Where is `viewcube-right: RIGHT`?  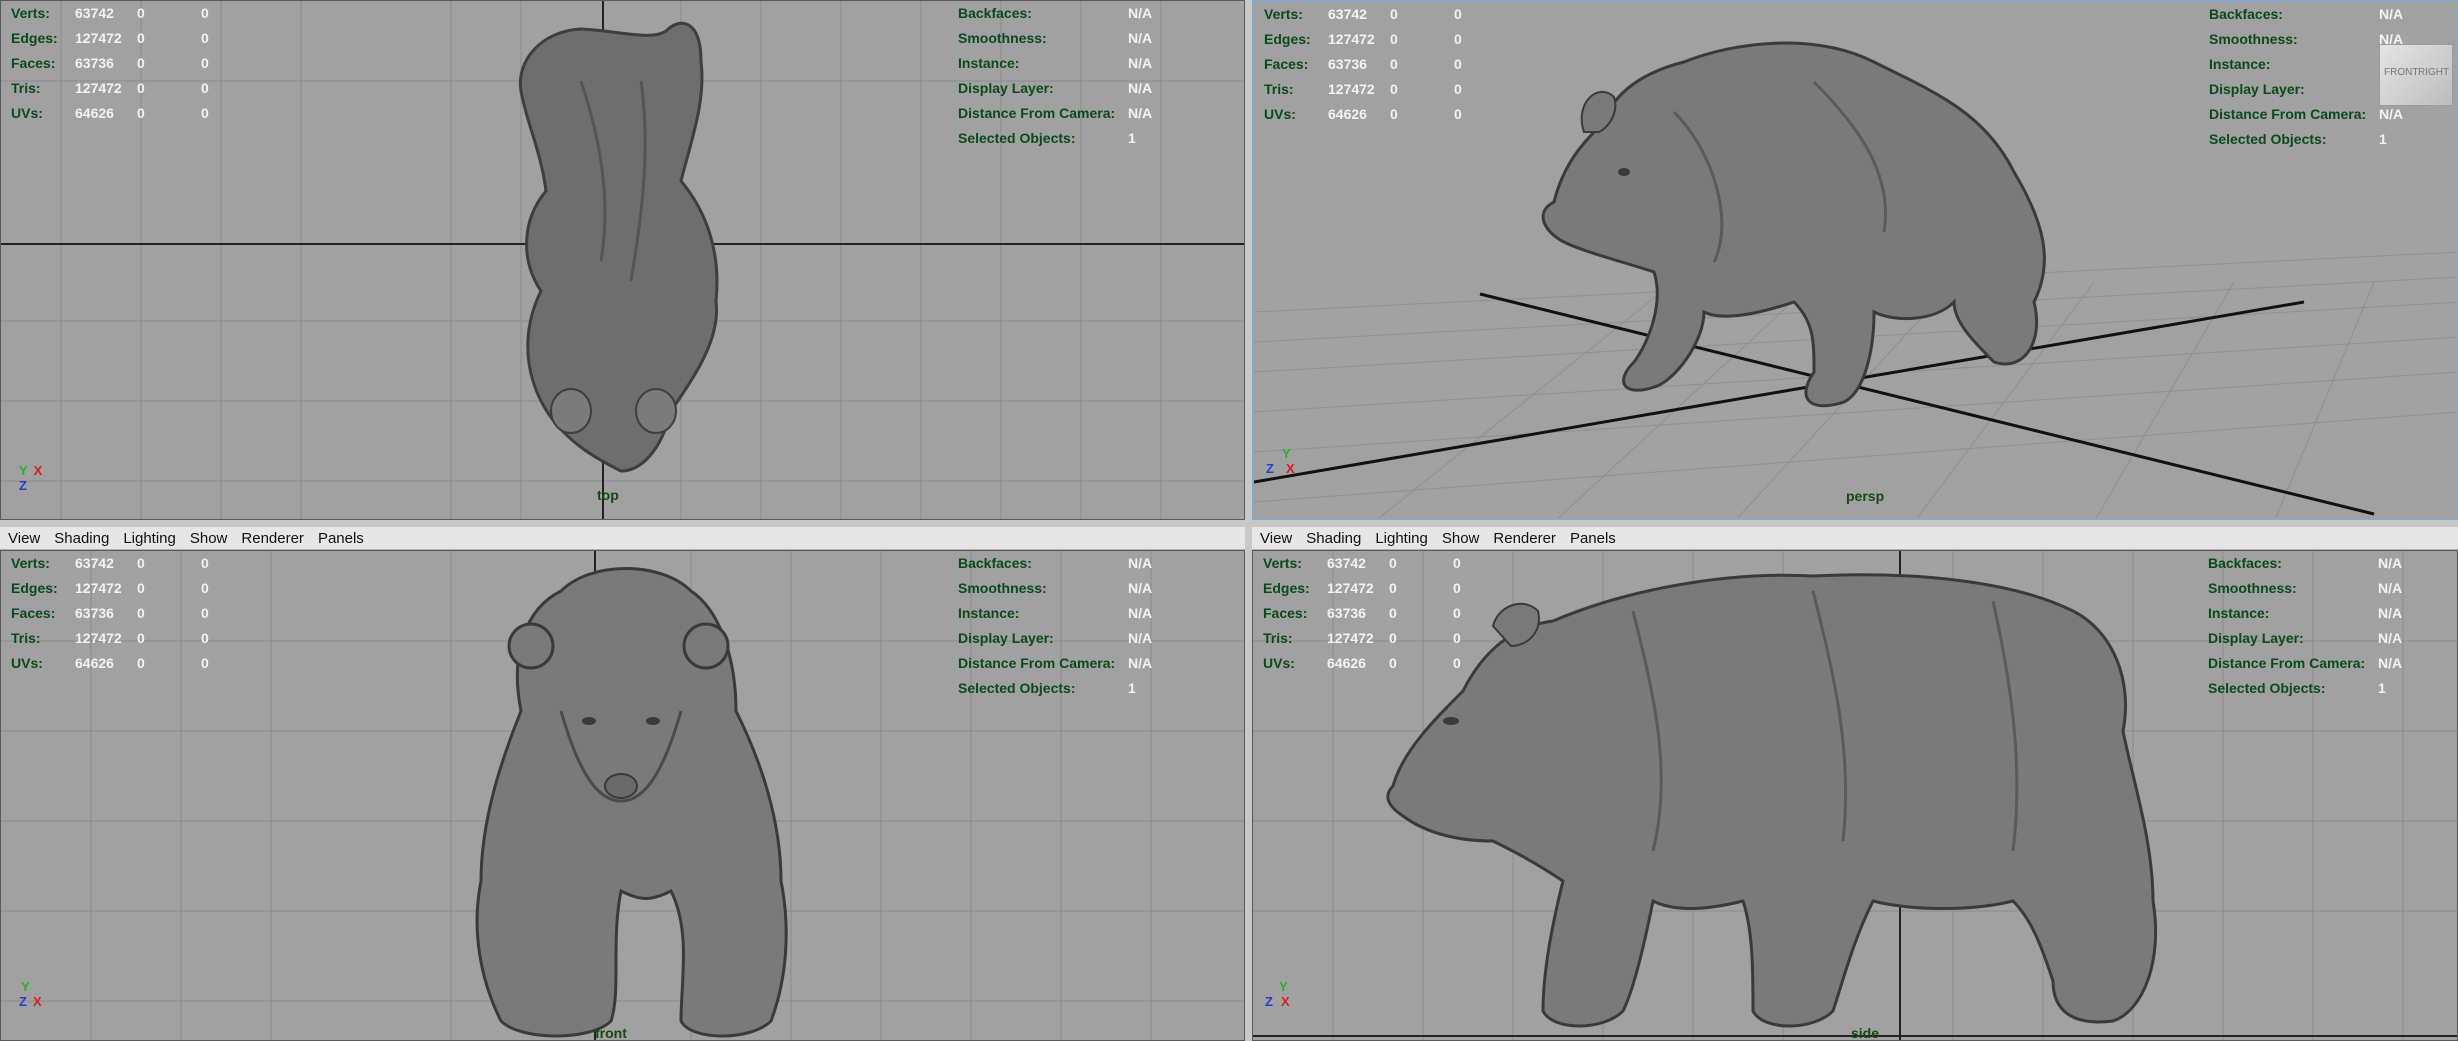
viewcube-right: RIGHT is located at coordinates (2433, 72).